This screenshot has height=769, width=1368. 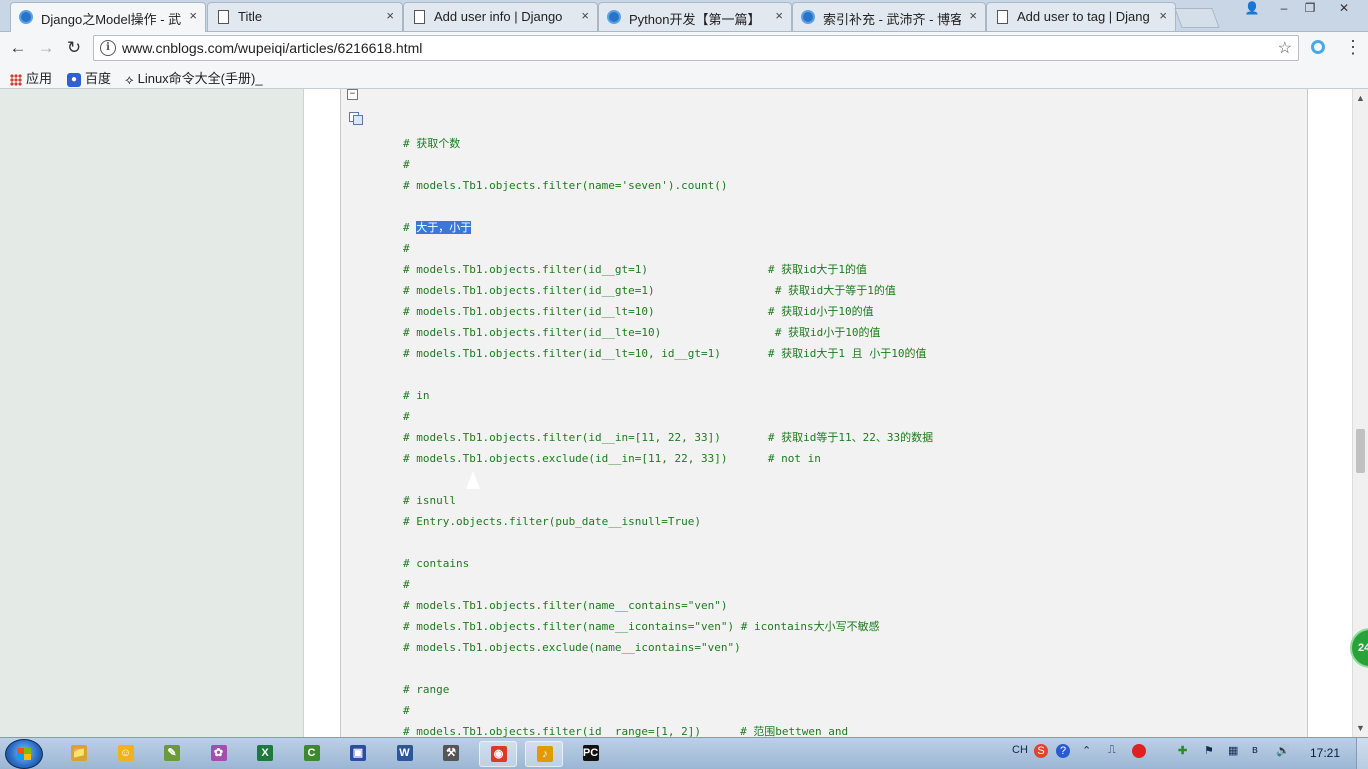 I want to click on taskbar-save-button: ▣, so click(x=358, y=754).